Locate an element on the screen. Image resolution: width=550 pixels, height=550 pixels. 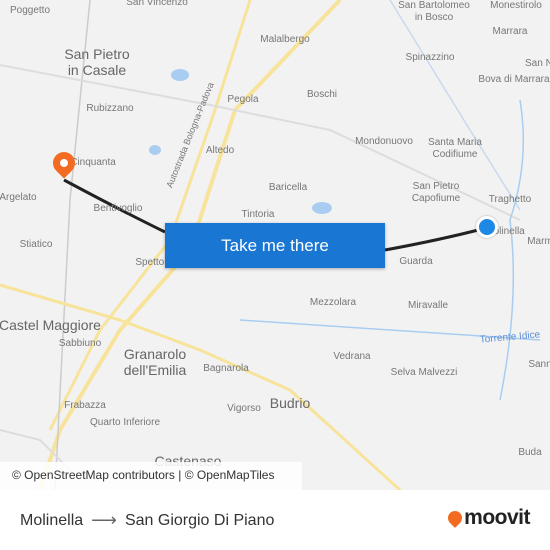
map-place-label: Vigorso is located at coordinates (244, 408).